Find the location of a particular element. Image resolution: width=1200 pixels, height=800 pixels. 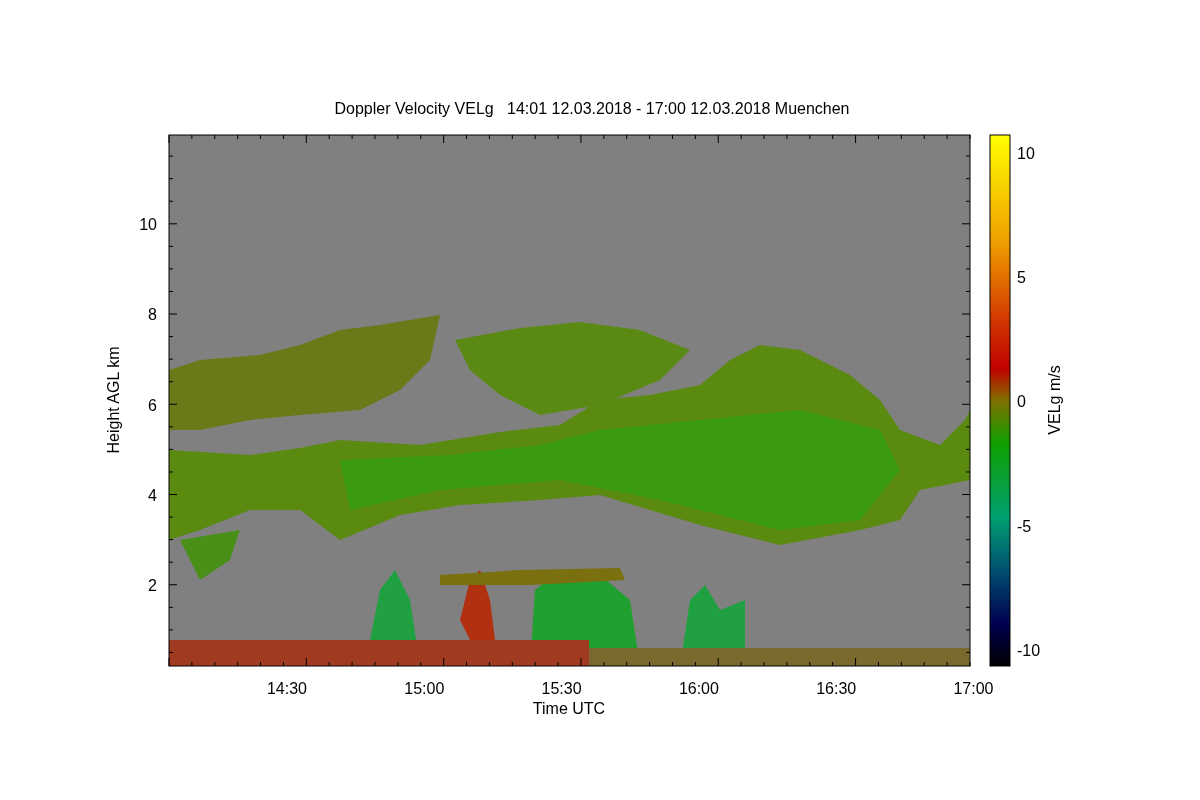

x-tick-label: 15:00 is located at coordinates (424, 688).